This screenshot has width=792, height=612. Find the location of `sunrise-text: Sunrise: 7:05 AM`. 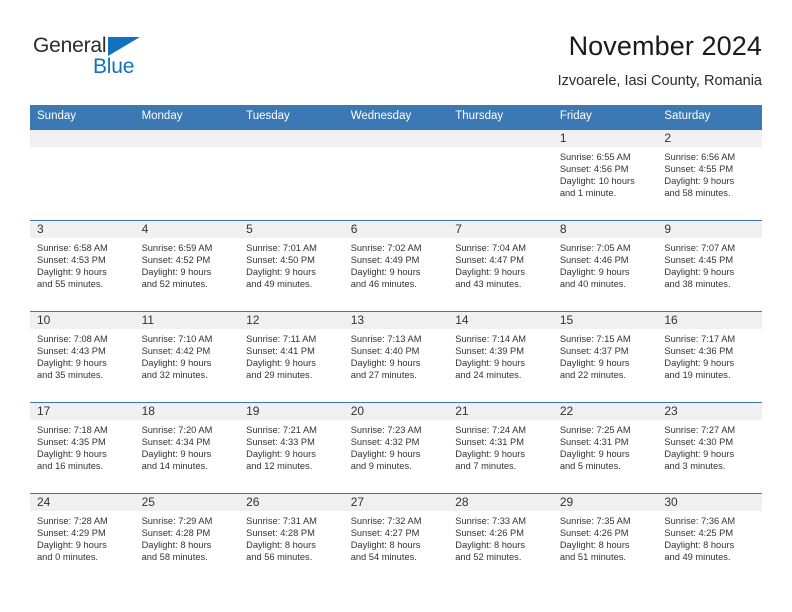

sunrise-text: Sunrise: 7:05 AM is located at coordinates (595, 248).